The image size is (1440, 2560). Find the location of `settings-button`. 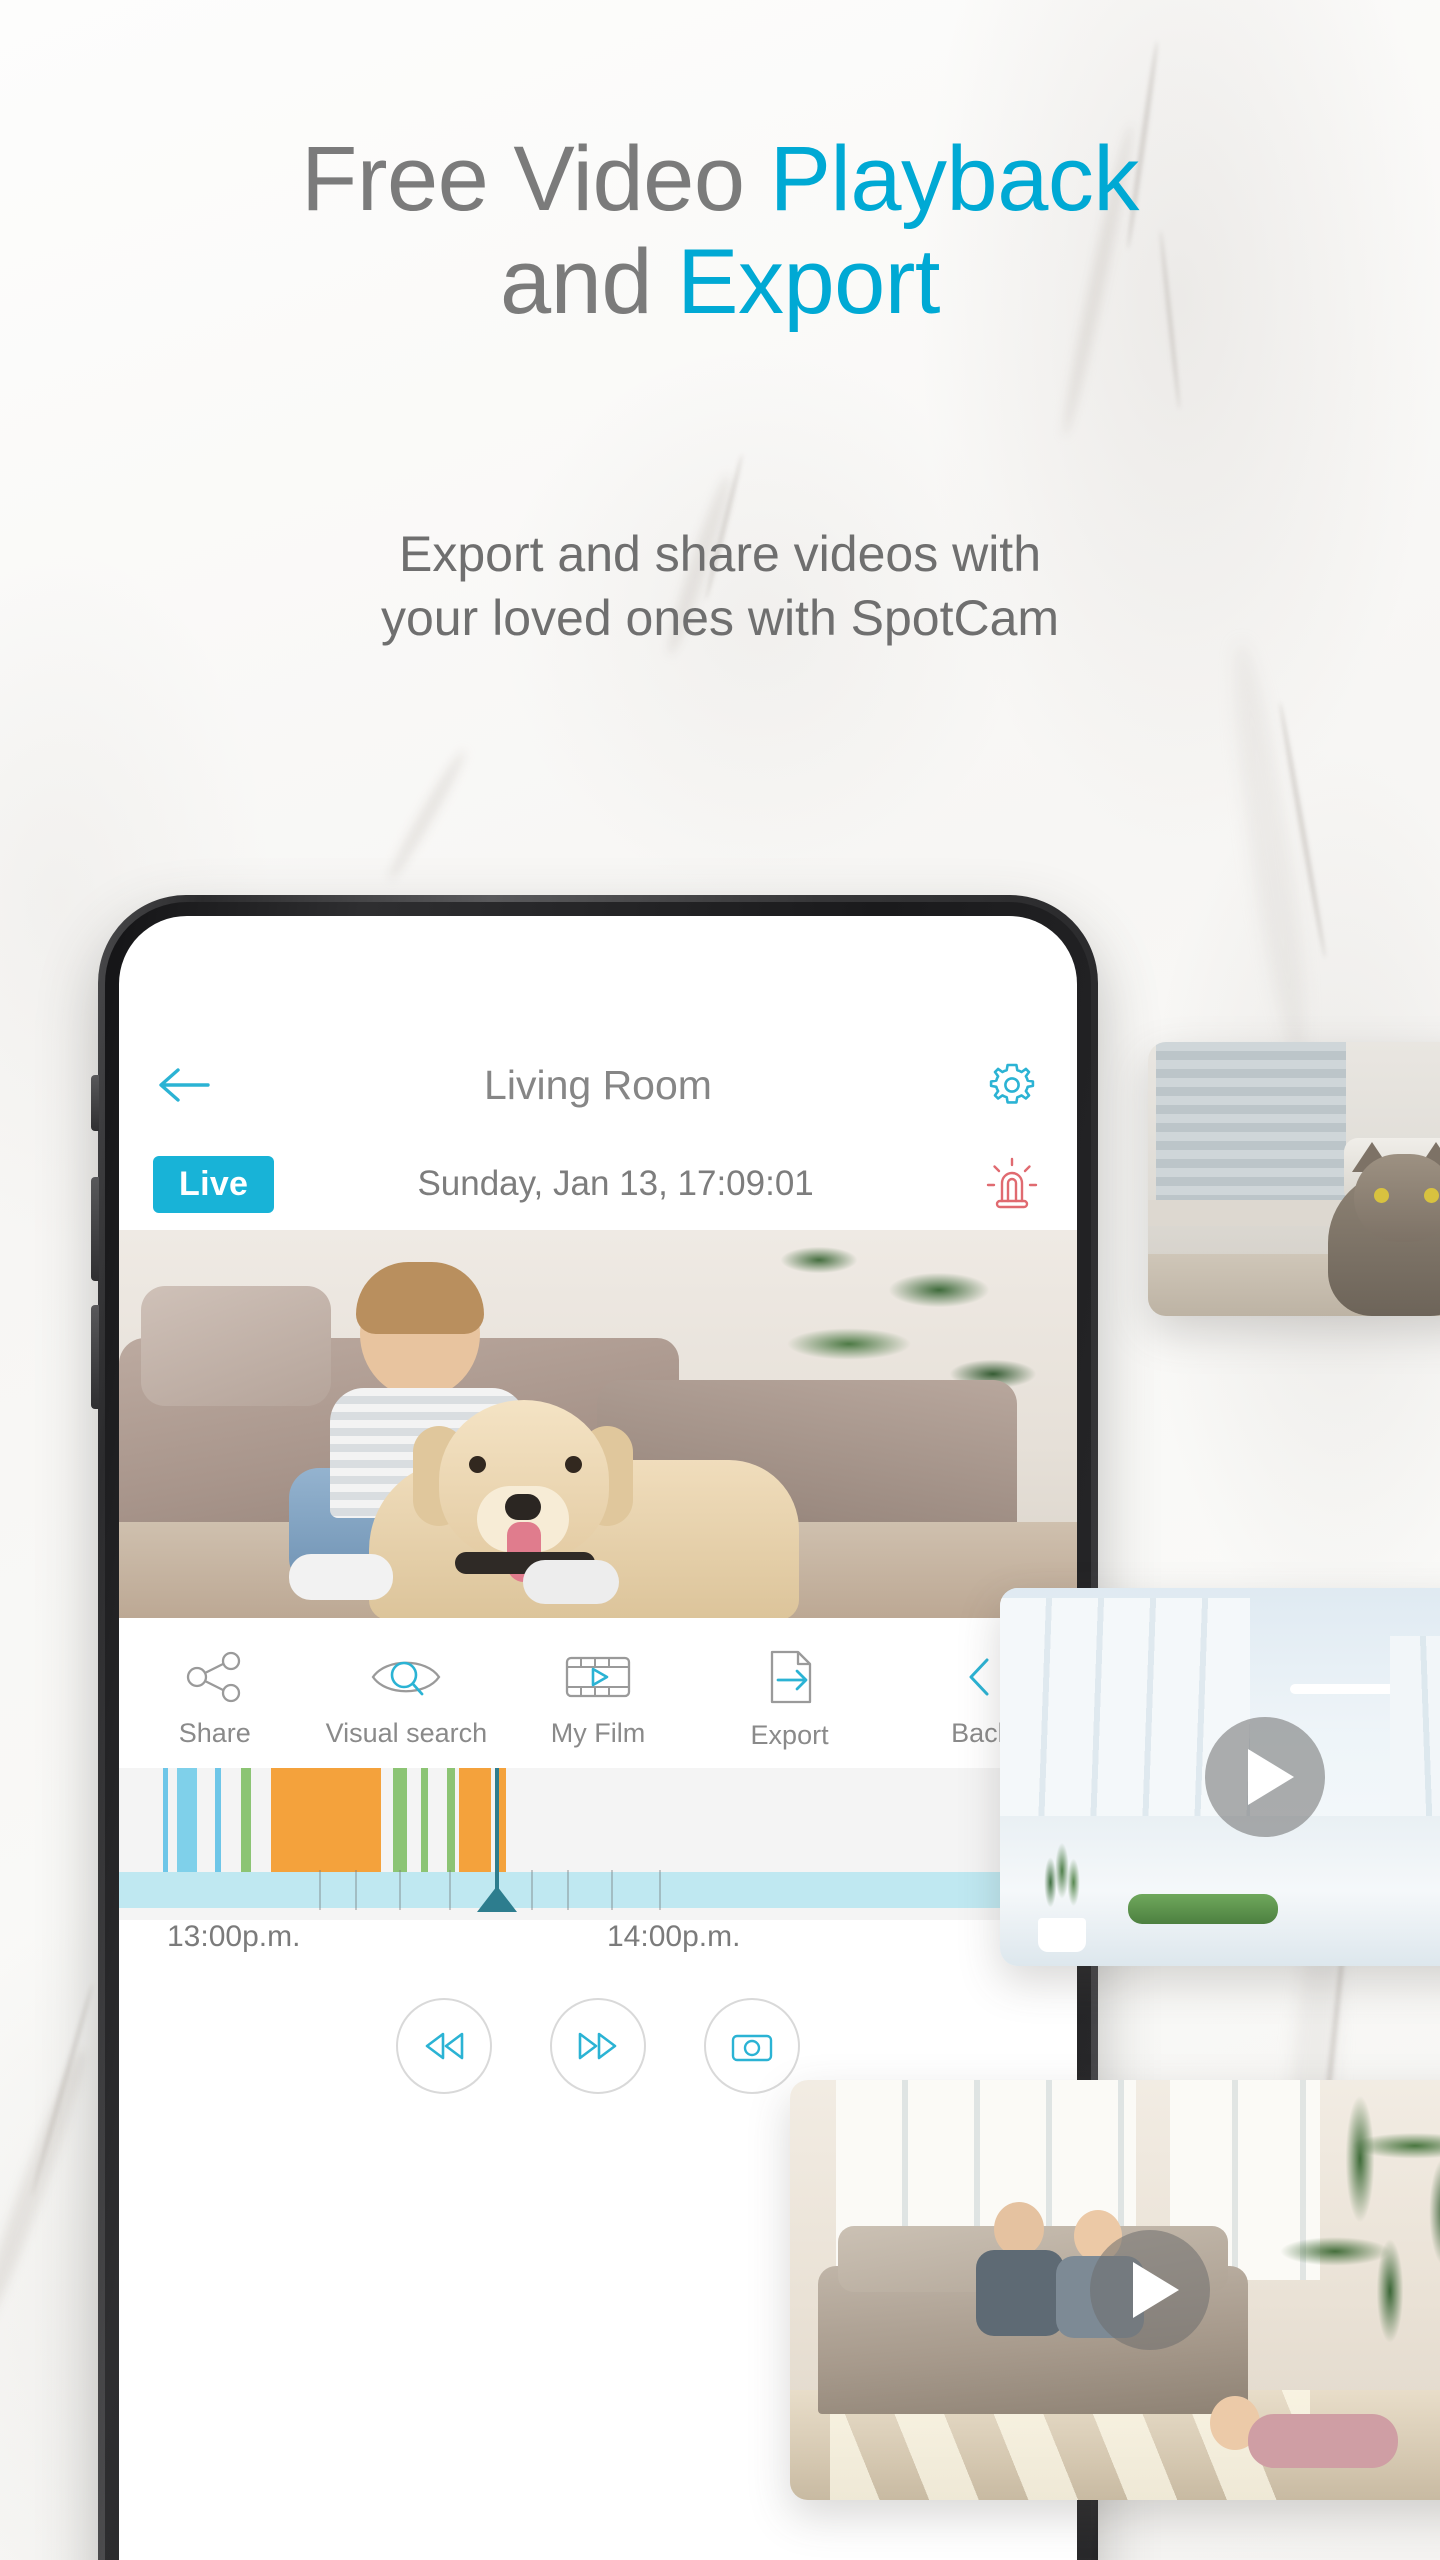

settings-button is located at coordinates (1012, 1085).